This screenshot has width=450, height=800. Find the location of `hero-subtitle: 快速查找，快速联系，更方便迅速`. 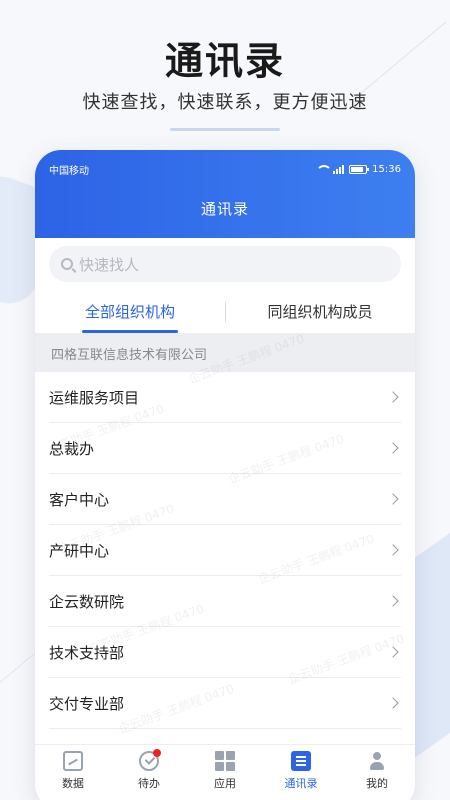

hero-subtitle: 快速查找，快速联系，更方便迅速 is located at coordinates (225, 102).